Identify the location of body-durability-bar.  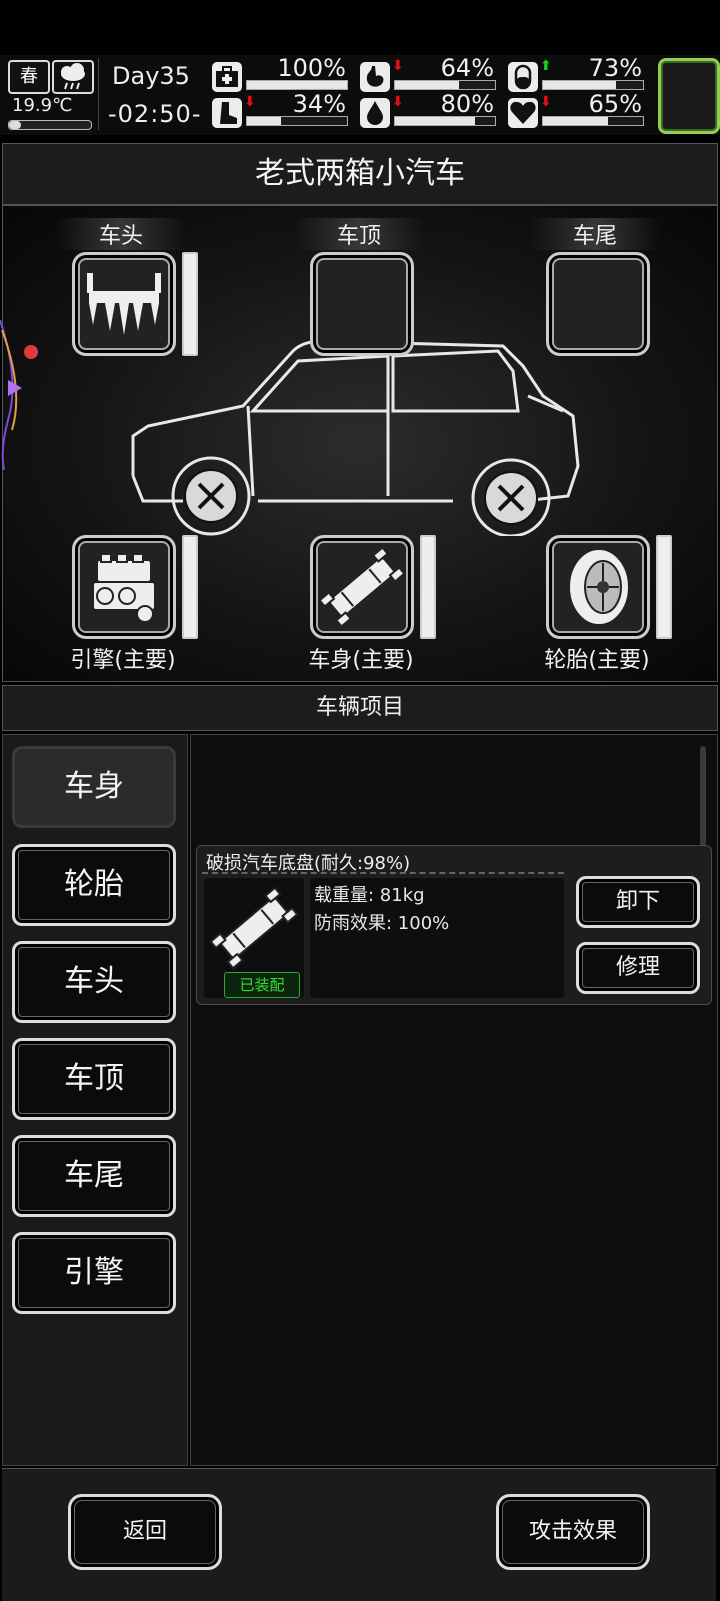
(428, 587).